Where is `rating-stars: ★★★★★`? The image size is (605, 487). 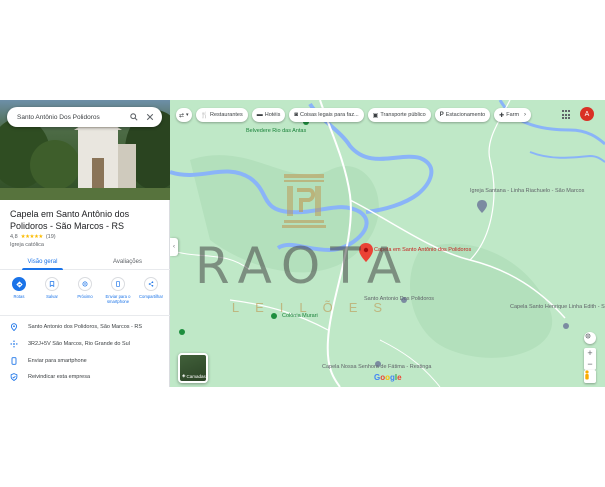
rating-stars: ★★★★★ is located at coordinates (32, 237).